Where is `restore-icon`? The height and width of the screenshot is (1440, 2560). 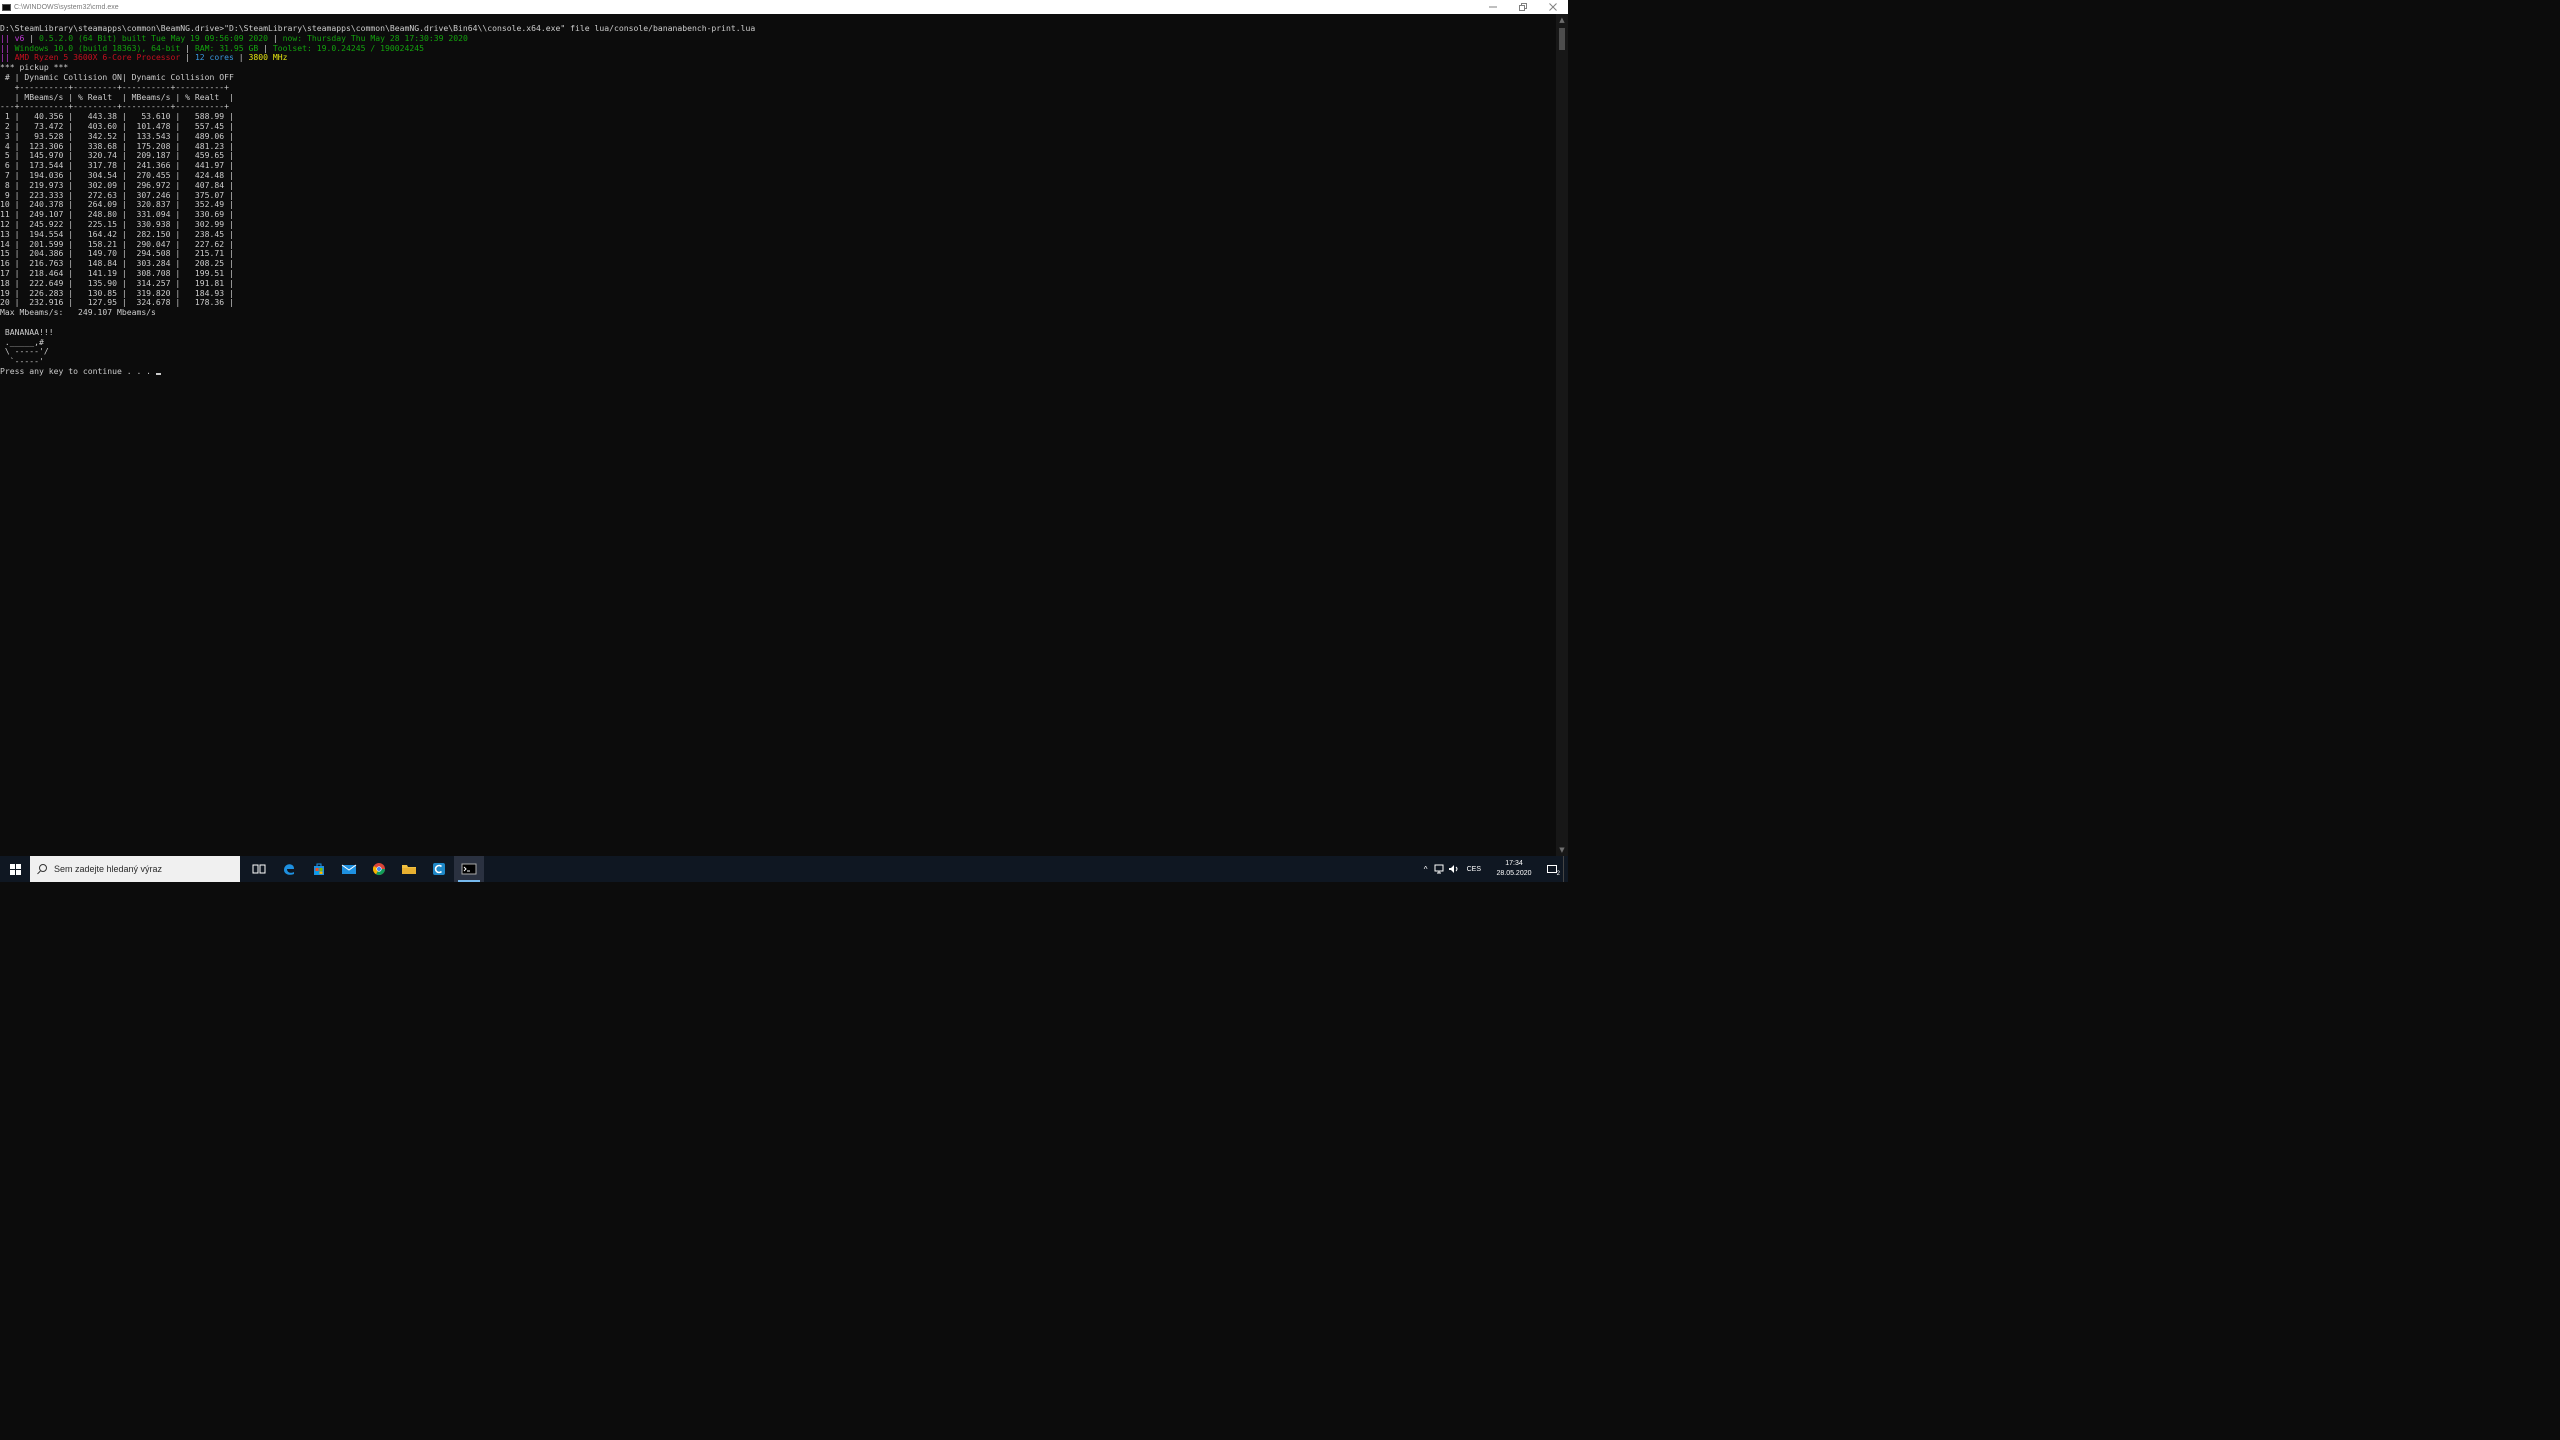
restore-icon is located at coordinates (1523, 7).